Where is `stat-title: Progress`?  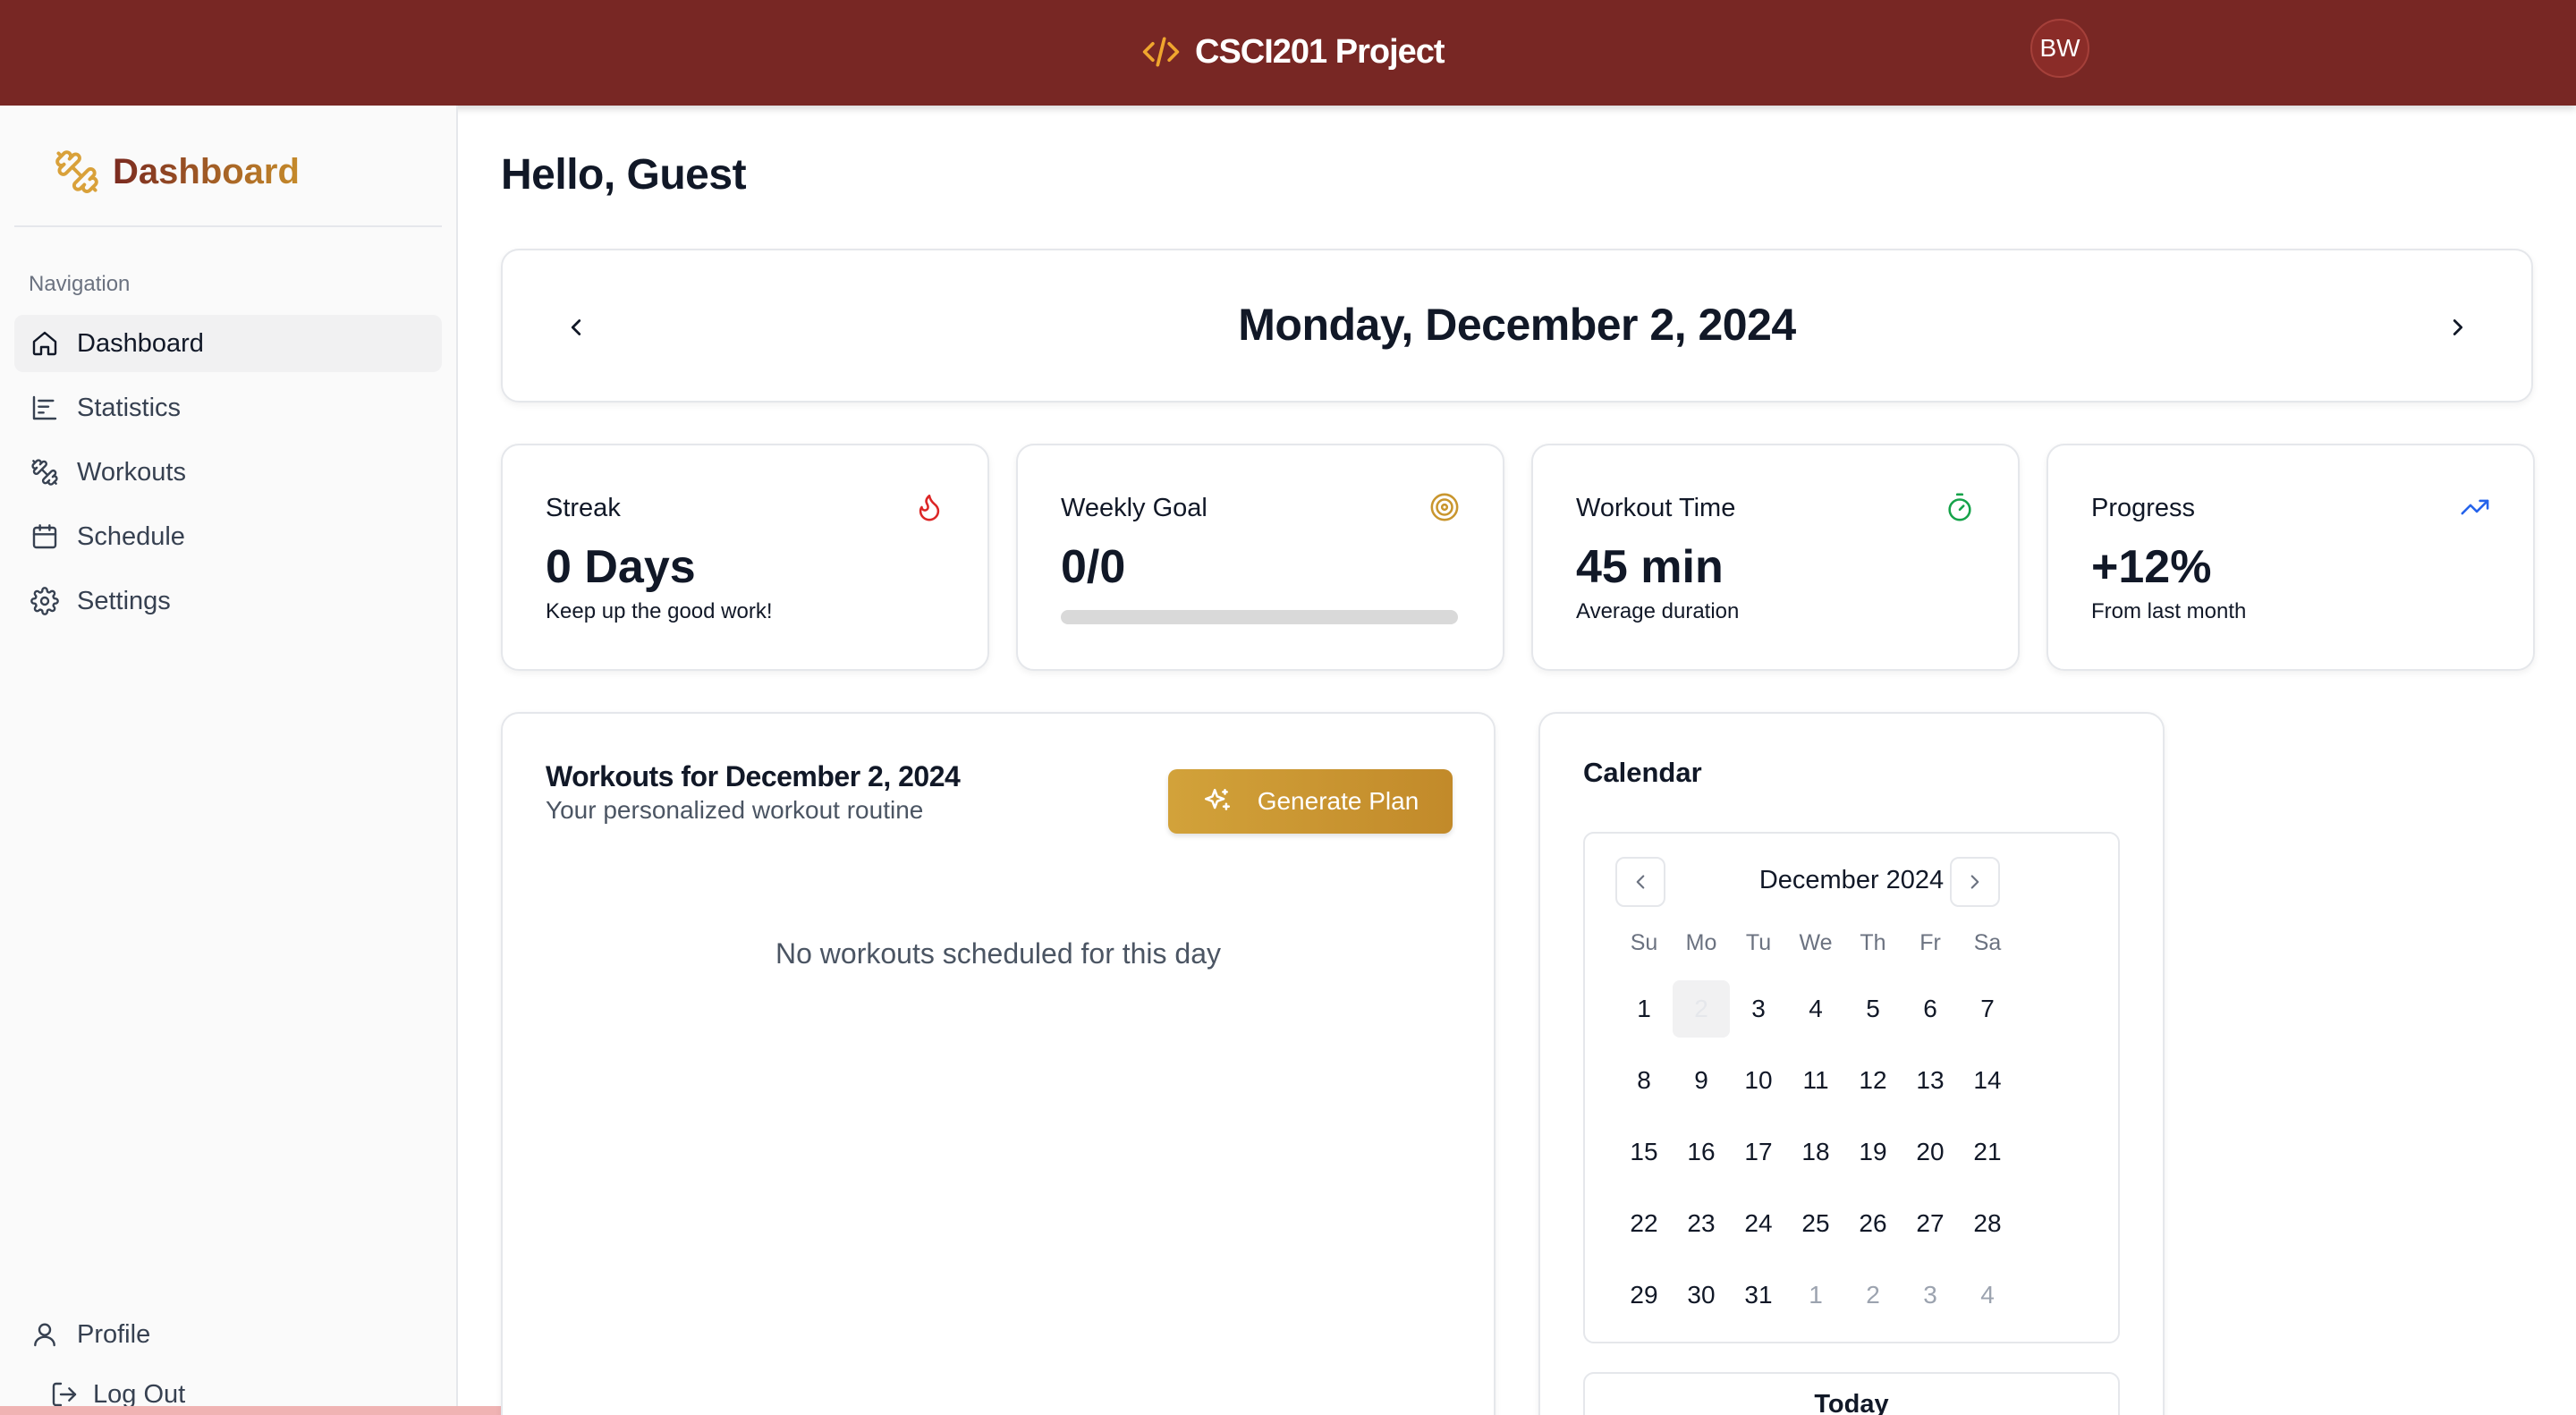 stat-title: Progress is located at coordinates (2143, 508).